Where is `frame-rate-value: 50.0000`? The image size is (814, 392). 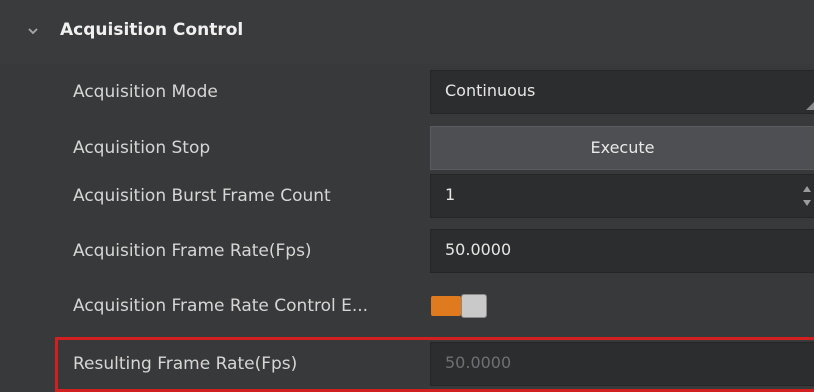
frame-rate-value: 50.0000 is located at coordinates (478, 249).